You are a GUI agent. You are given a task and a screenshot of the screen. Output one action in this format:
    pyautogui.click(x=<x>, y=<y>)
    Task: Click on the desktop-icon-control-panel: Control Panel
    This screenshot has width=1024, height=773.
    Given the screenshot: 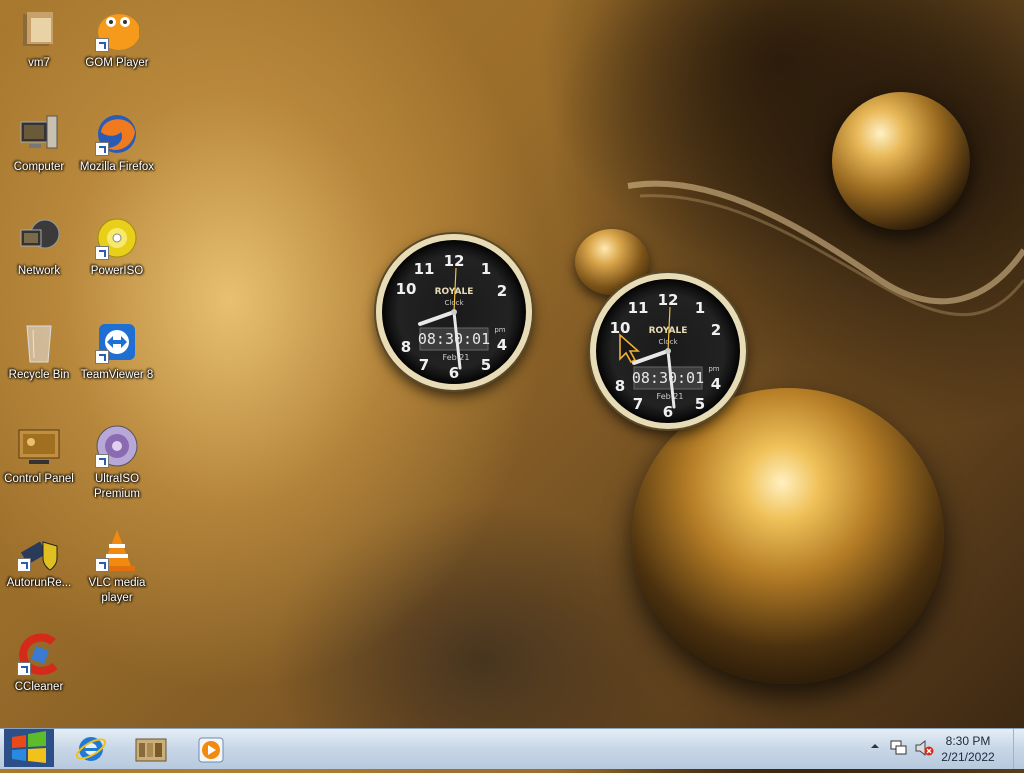 What is the action you would take?
    pyautogui.click(x=39, y=455)
    